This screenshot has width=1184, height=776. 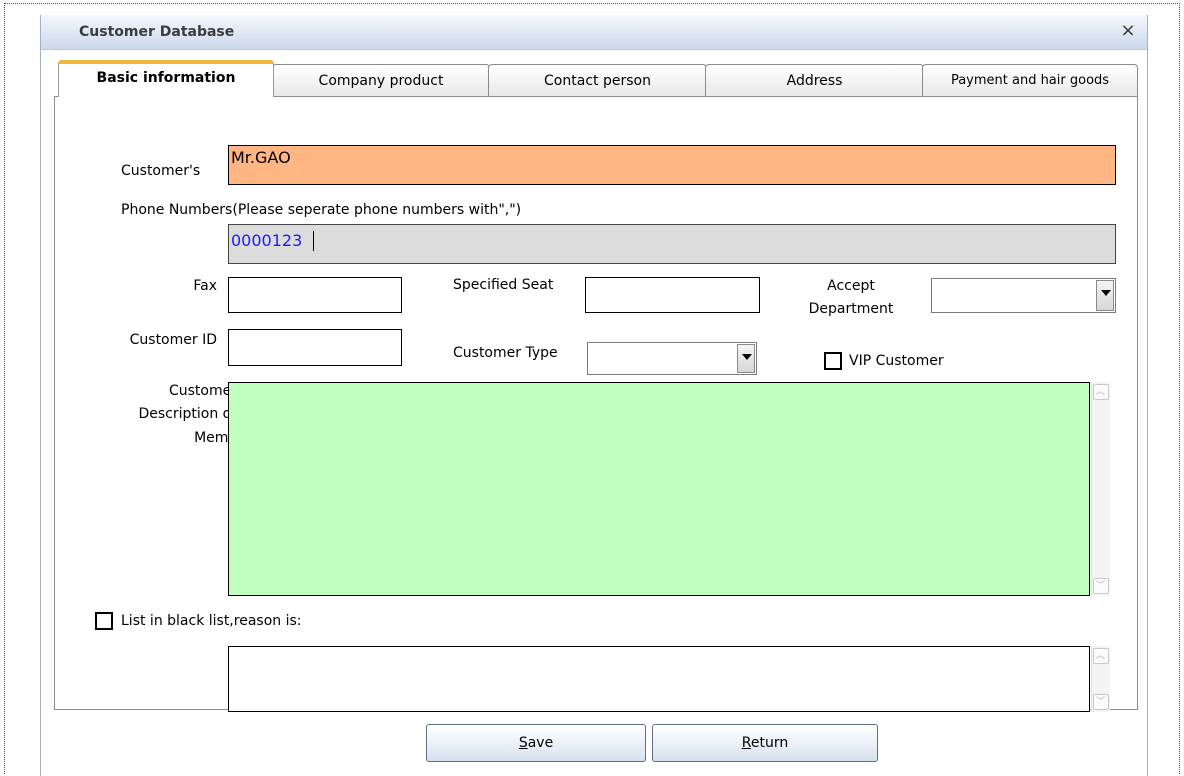 What do you see at coordinates (104, 621) in the screenshot?
I see `blacklist-checkbox` at bounding box center [104, 621].